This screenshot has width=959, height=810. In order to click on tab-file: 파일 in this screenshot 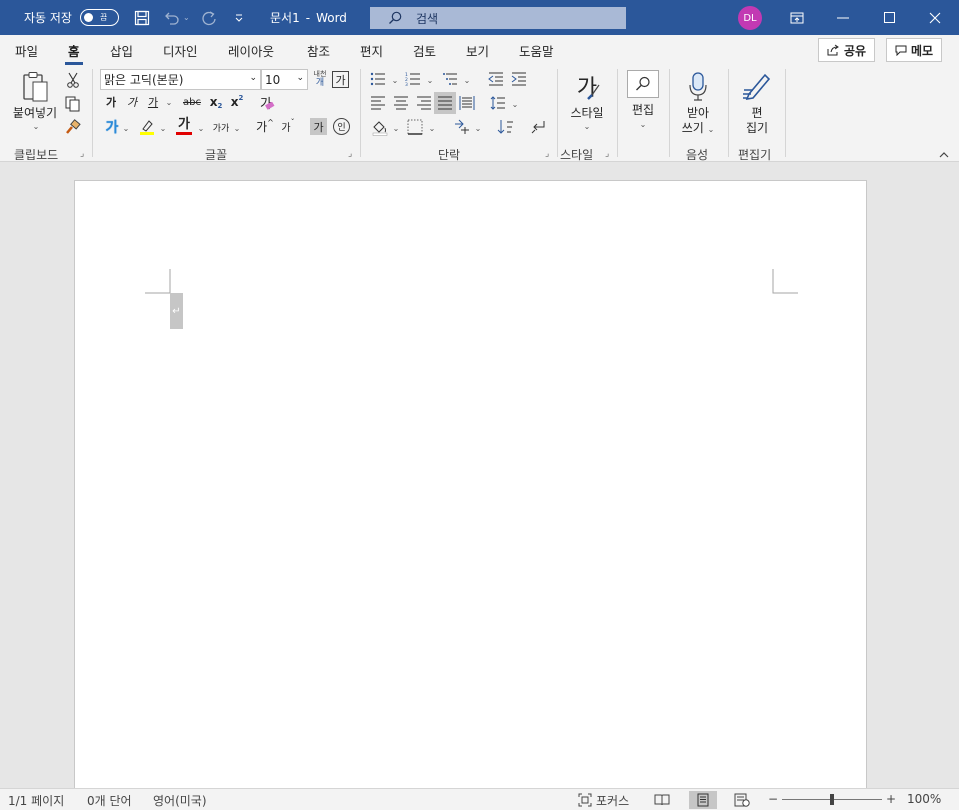, I will do `click(26, 50)`.